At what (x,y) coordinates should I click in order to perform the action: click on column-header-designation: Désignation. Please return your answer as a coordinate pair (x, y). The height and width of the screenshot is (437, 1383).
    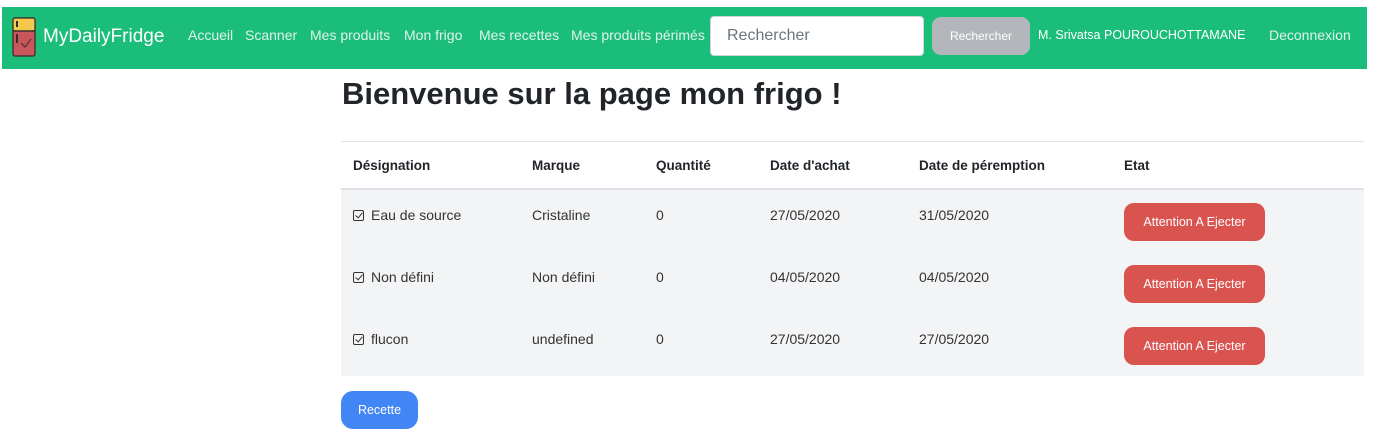
    Looking at the image, I should click on (430, 165).